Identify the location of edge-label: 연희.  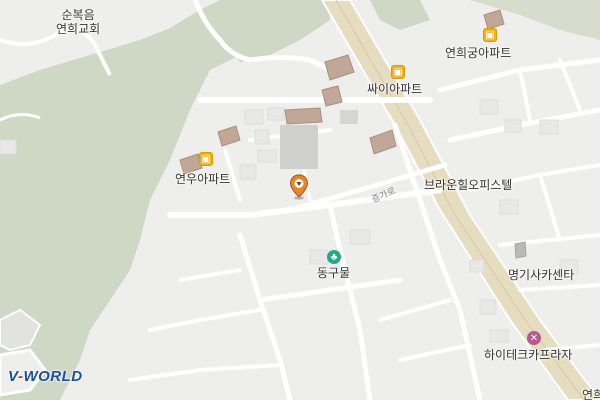
(591, 394).